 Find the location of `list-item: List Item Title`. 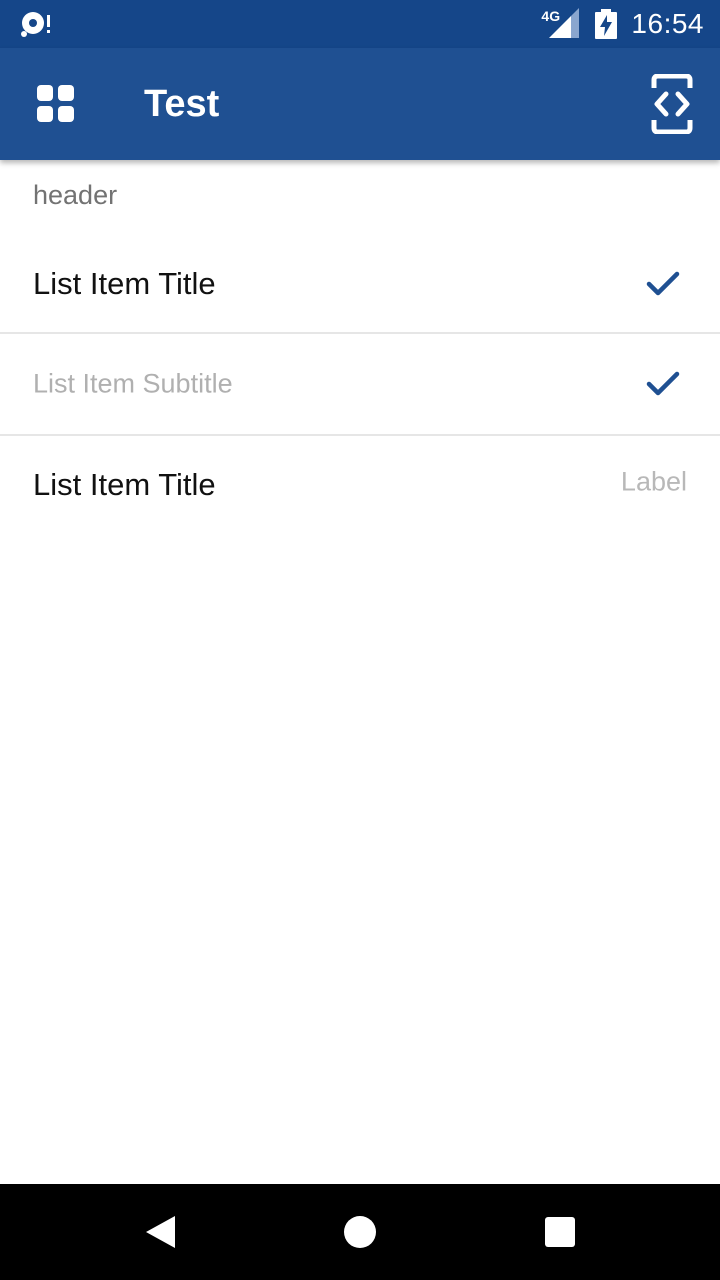

list-item: List Item Title is located at coordinates (360, 285).